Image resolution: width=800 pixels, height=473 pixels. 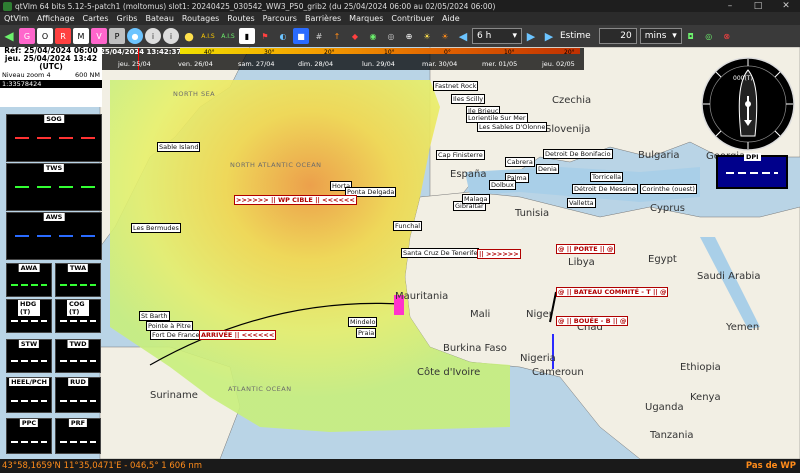 I want to click on mark-icon: M, so click(x=81, y=36).